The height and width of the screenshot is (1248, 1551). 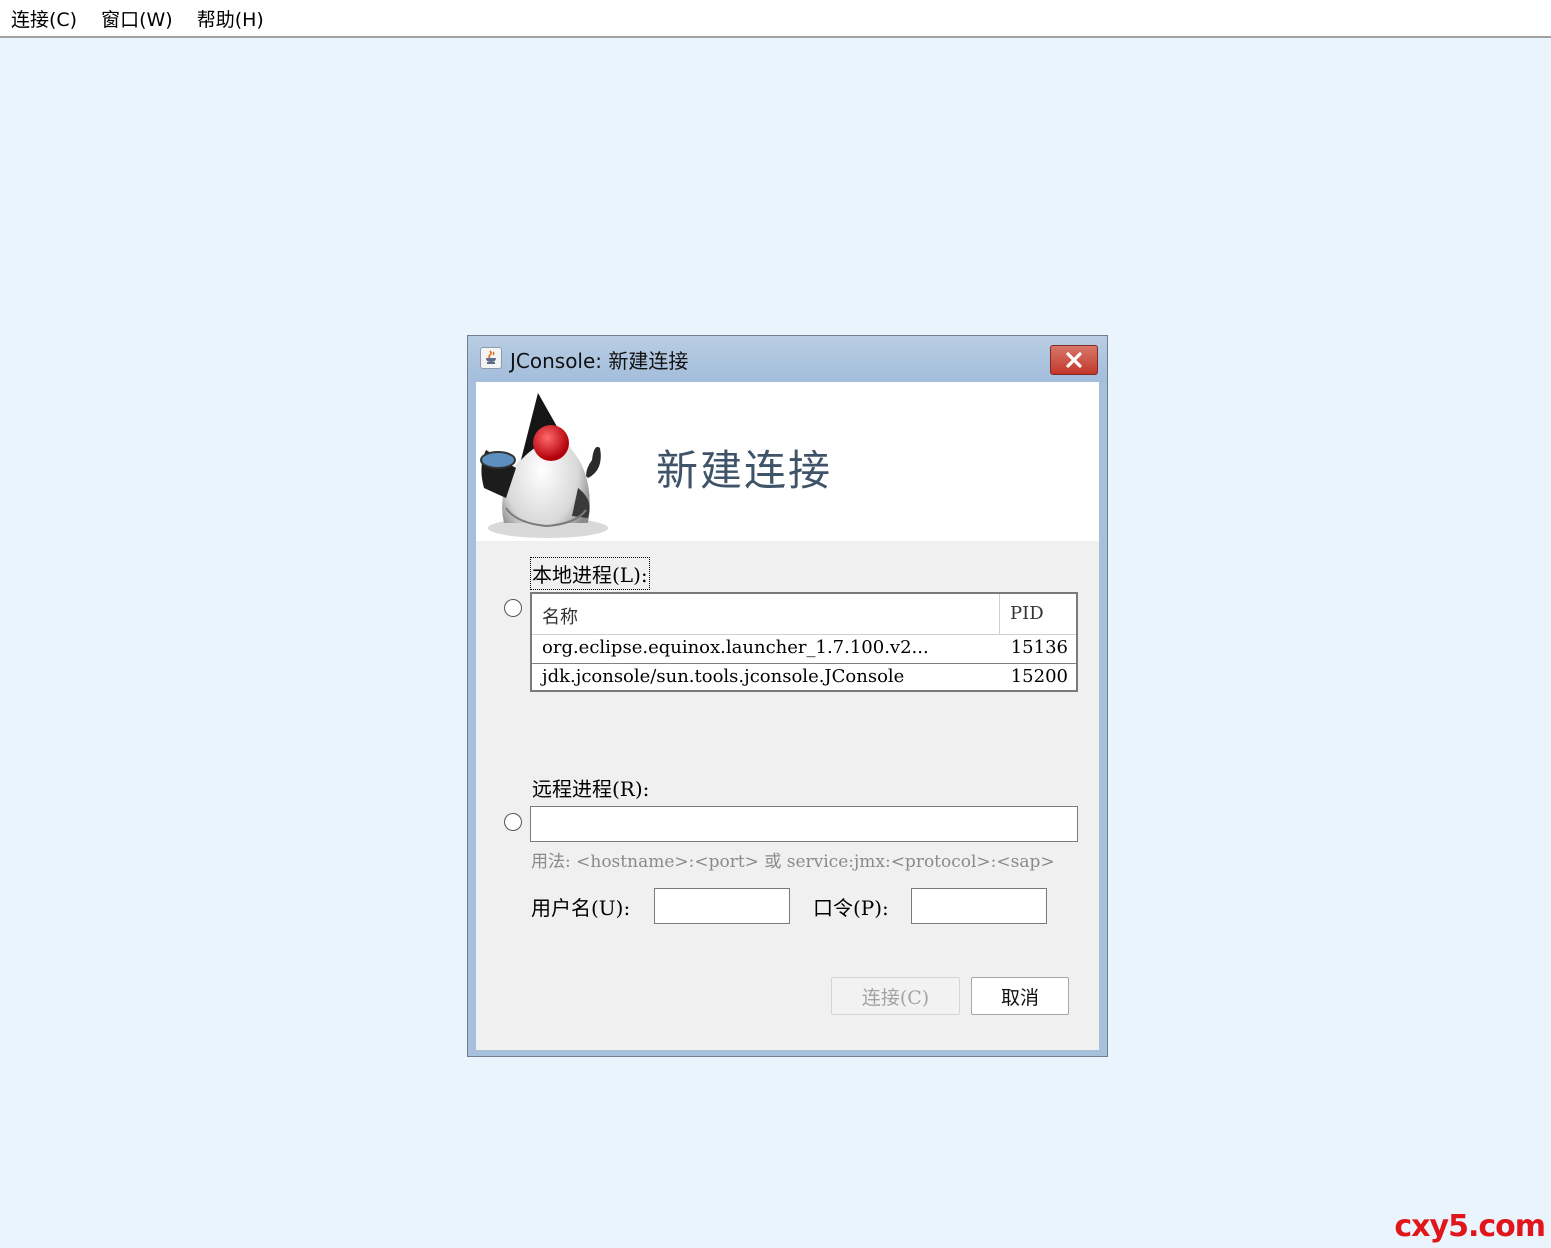 I want to click on remote-process-label: 远程进程(R):, so click(x=590, y=787).